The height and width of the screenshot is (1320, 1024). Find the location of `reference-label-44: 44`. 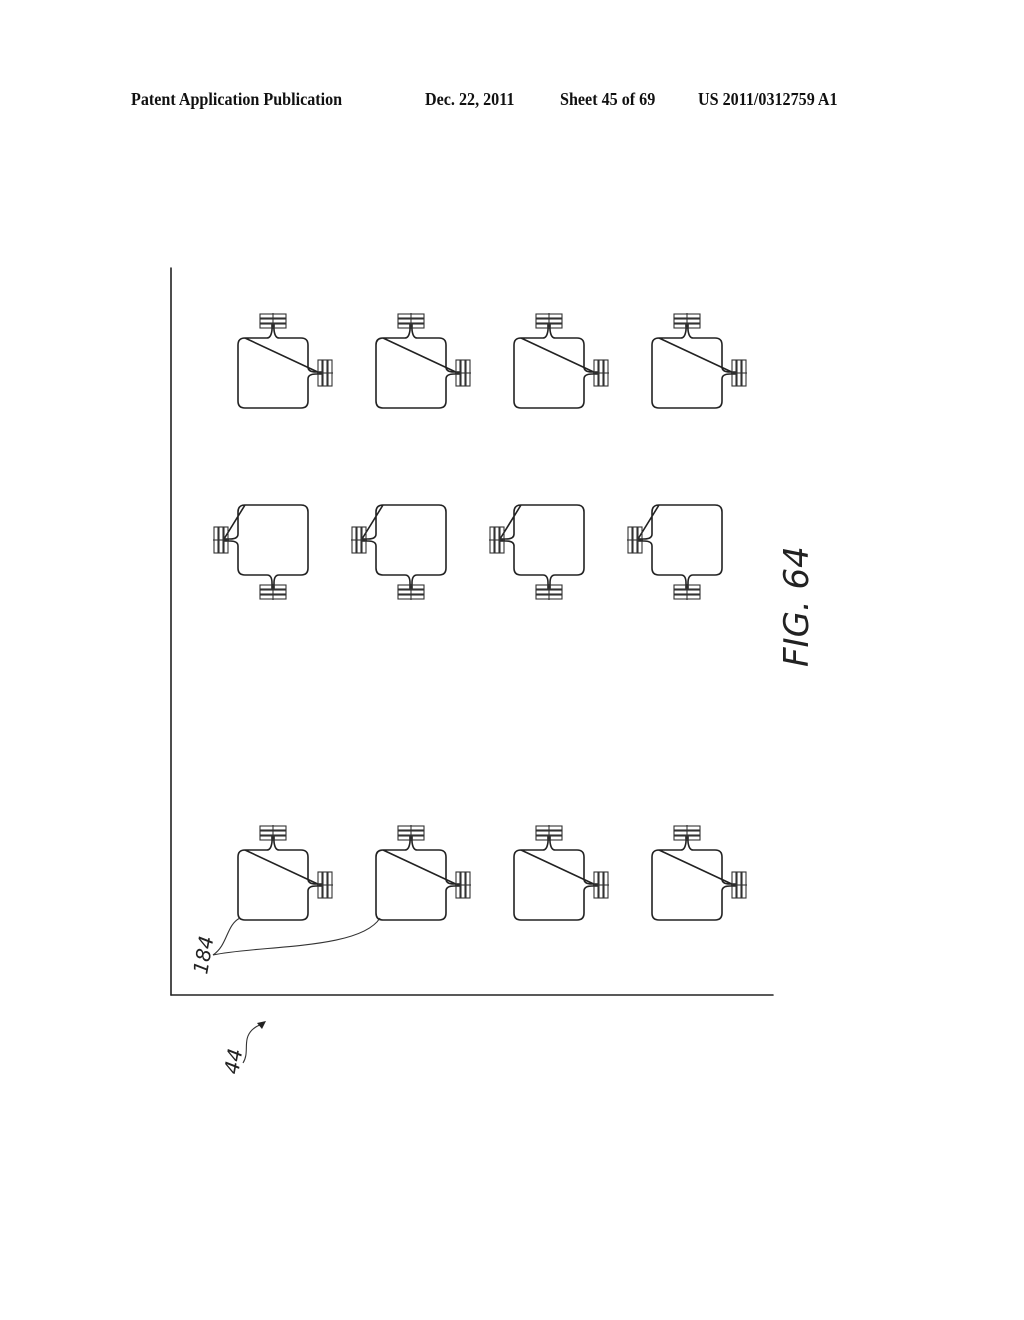

reference-label-44: 44 is located at coordinates (233, 1061).